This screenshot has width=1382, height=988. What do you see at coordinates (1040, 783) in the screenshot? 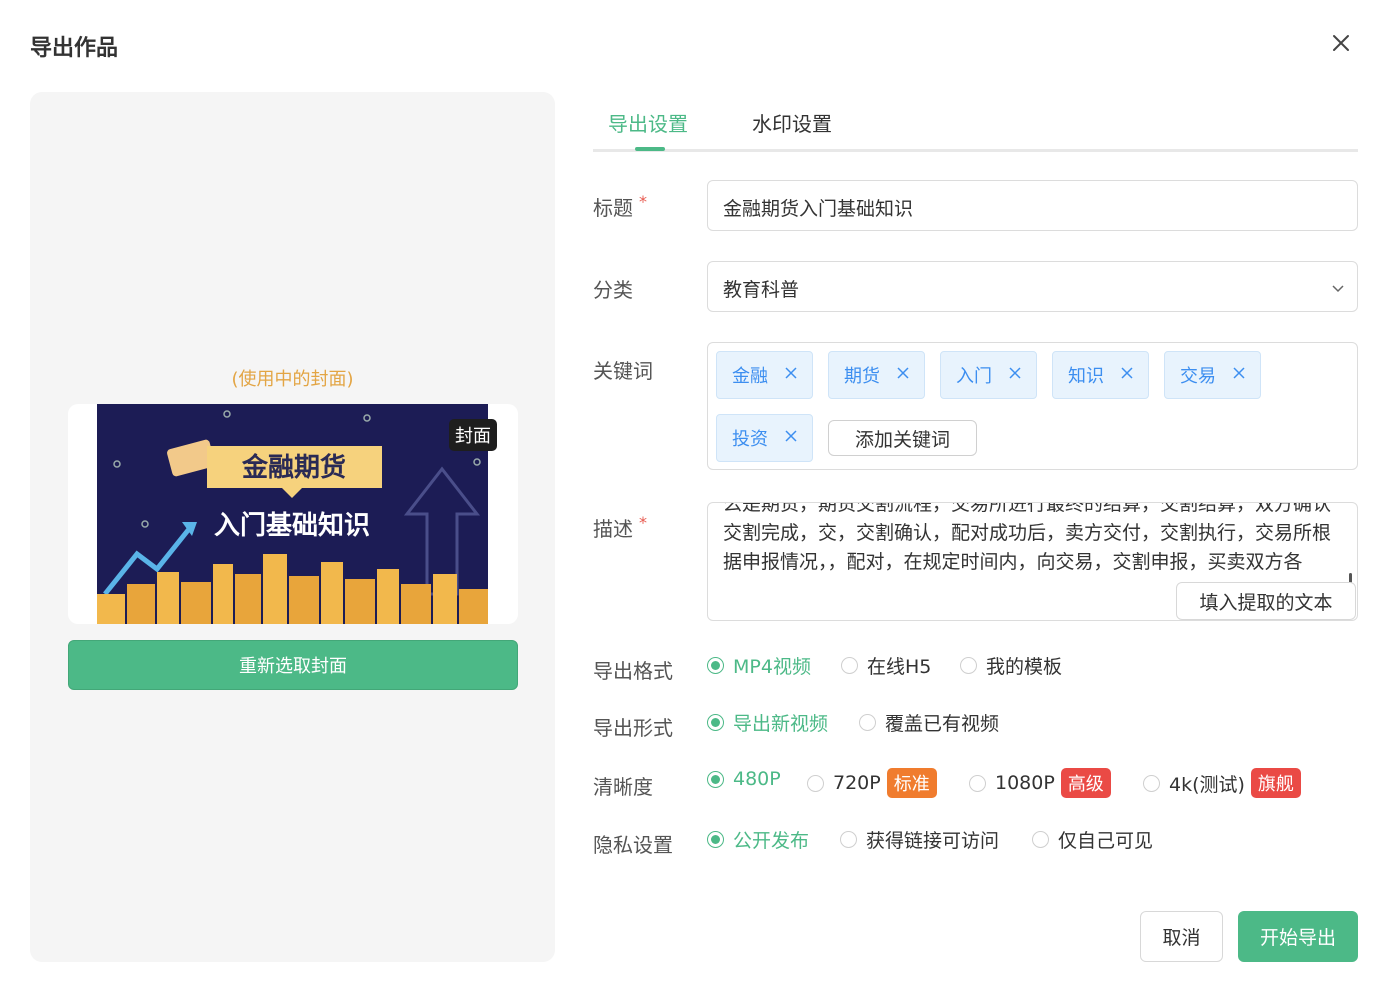
I see `radio-1080p: 1080P 高级` at bounding box center [1040, 783].